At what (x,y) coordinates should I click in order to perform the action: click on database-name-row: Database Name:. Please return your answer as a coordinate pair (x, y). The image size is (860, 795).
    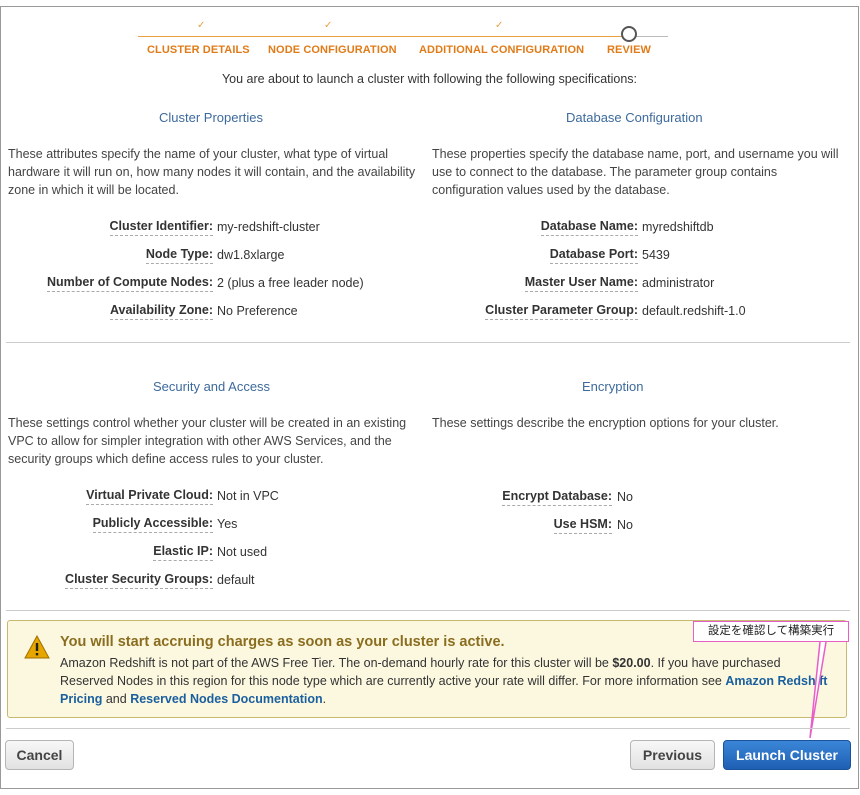
    Looking at the image, I should click on (534, 228).